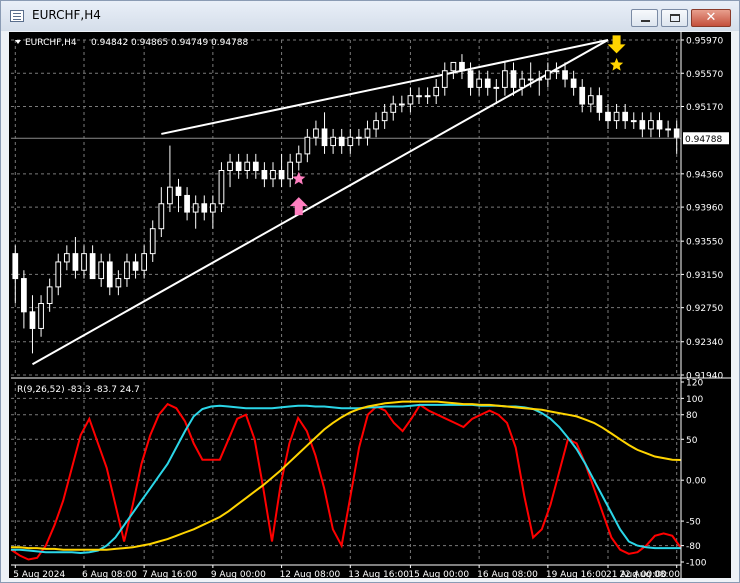  What do you see at coordinates (39, 574) in the screenshot?
I see `time-tick-label: 5 Aug 2024` at bounding box center [39, 574].